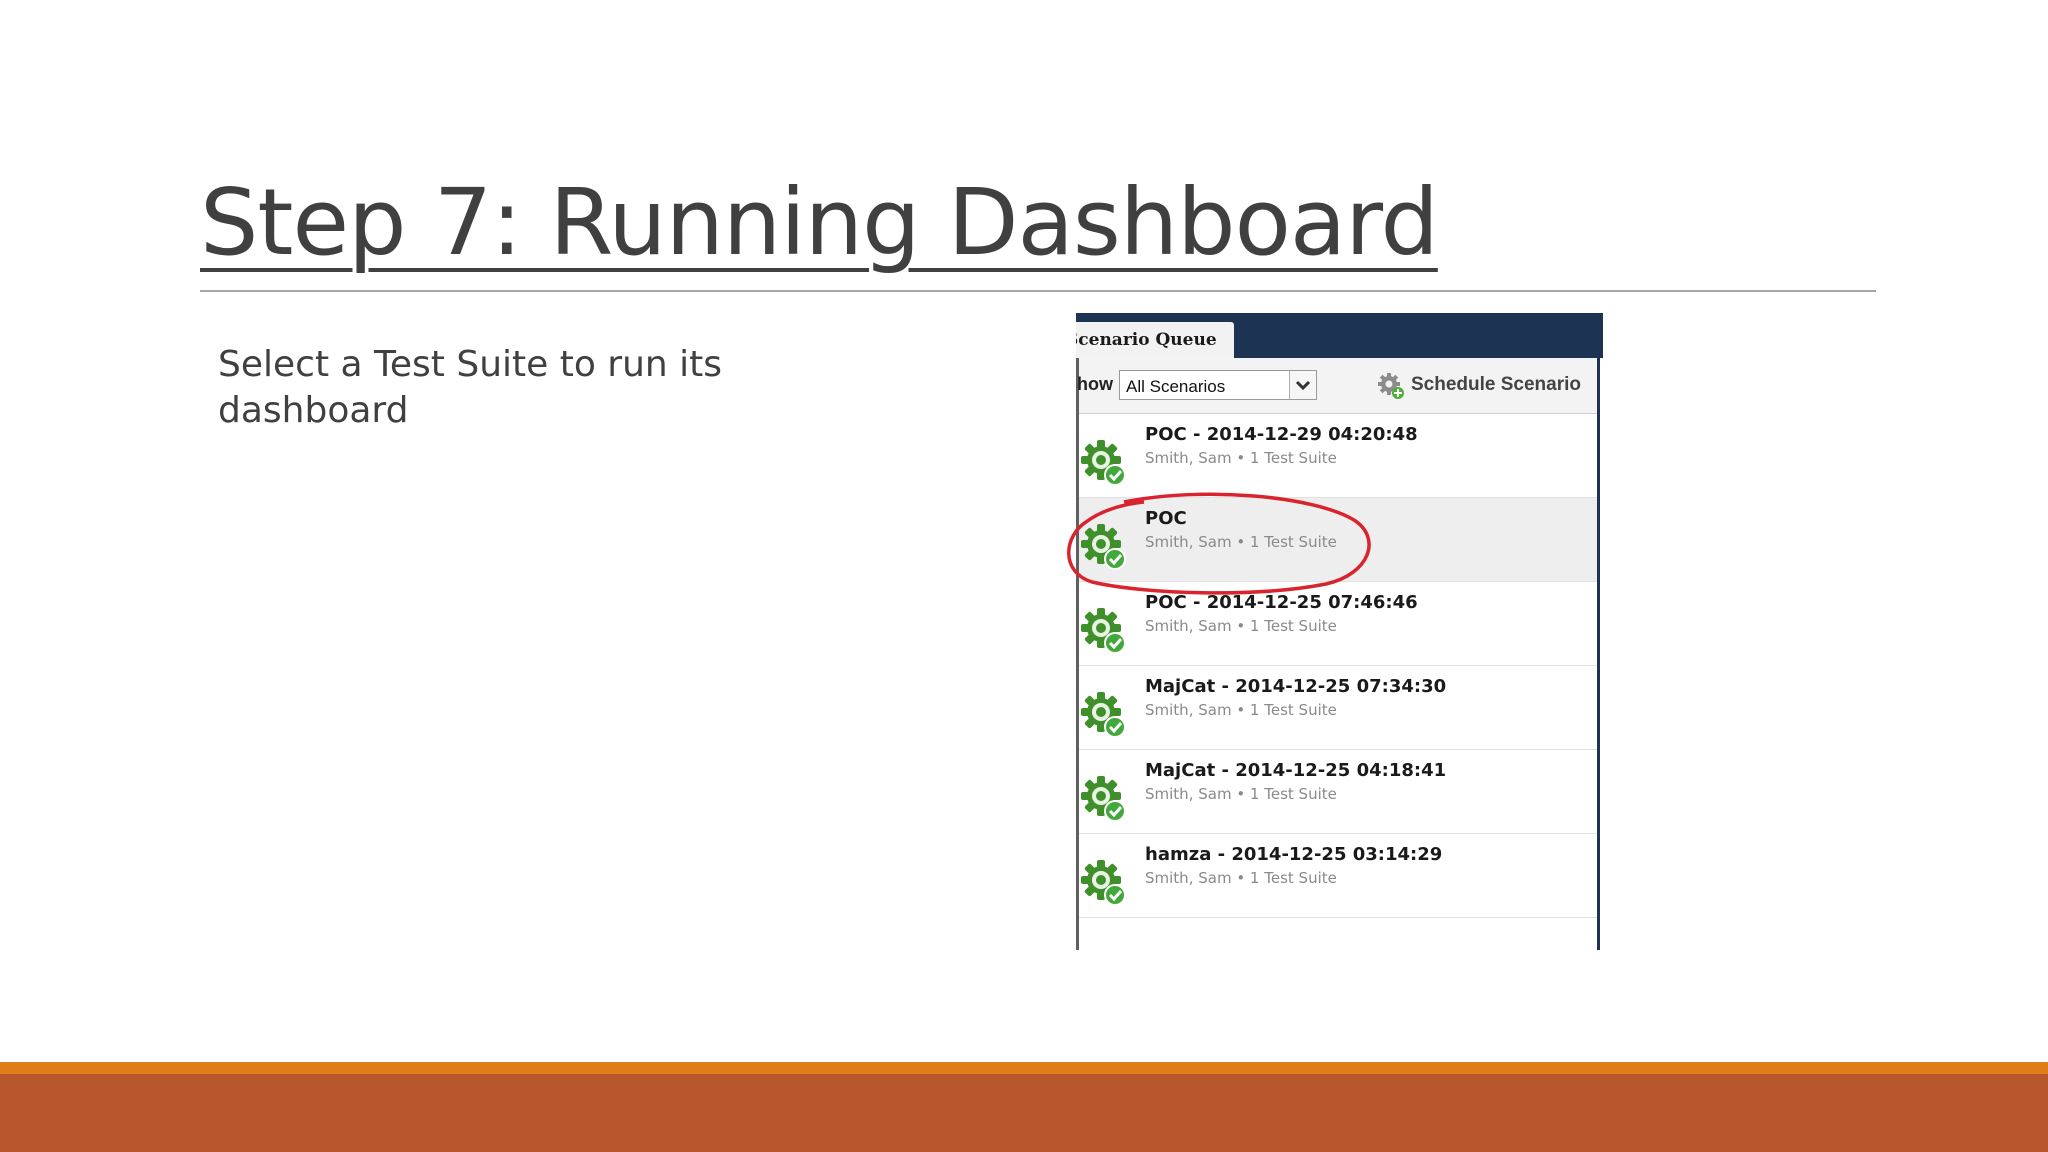 The height and width of the screenshot is (1152, 2048). Describe the element at coordinates (1024, 1068) in the screenshot. I see `footer-accent-bar` at that location.